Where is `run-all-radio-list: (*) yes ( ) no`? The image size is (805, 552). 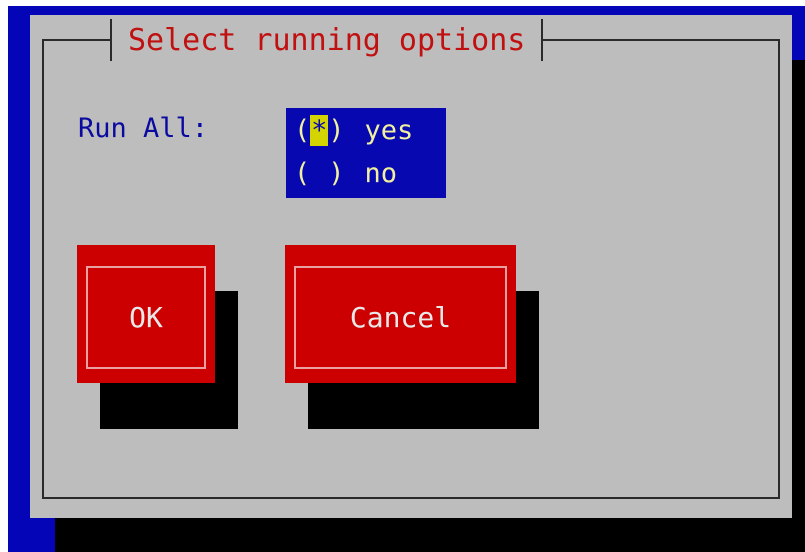 run-all-radio-list: (*) yes ( ) no is located at coordinates (366, 153).